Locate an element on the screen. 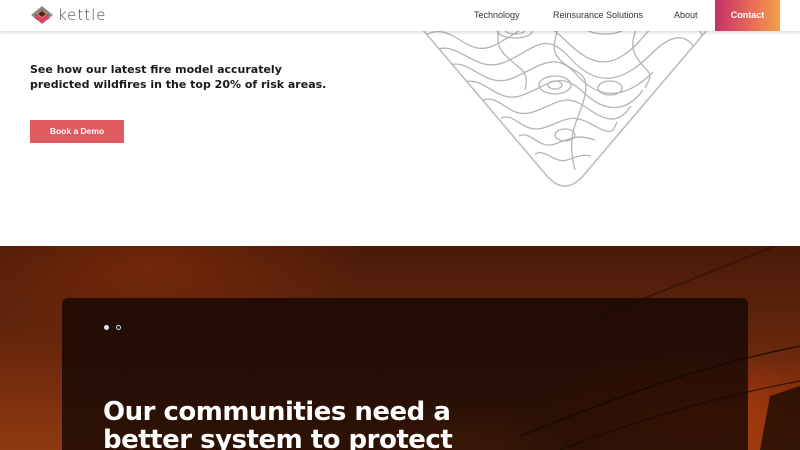  brand-name: kettle is located at coordinates (82, 15).